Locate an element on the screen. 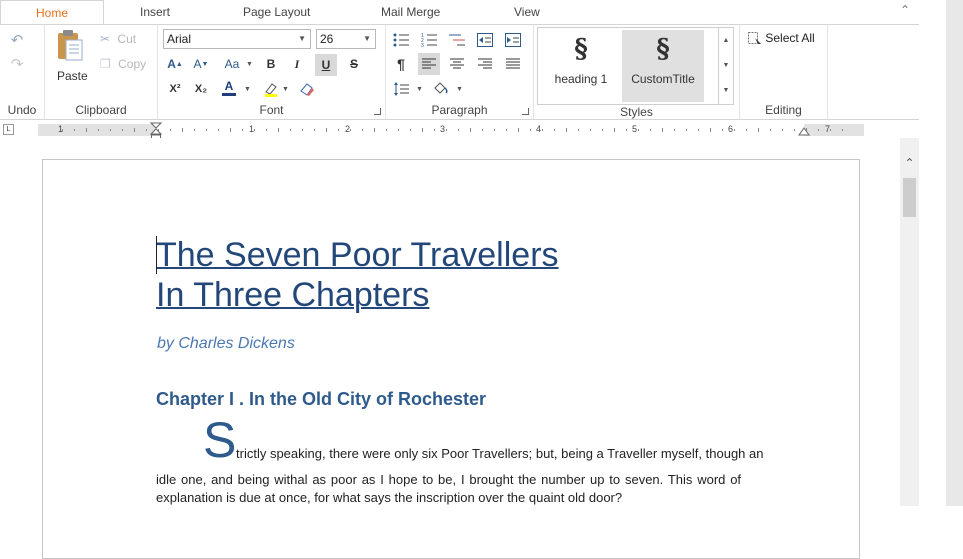  shading-button is located at coordinates (441, 89).